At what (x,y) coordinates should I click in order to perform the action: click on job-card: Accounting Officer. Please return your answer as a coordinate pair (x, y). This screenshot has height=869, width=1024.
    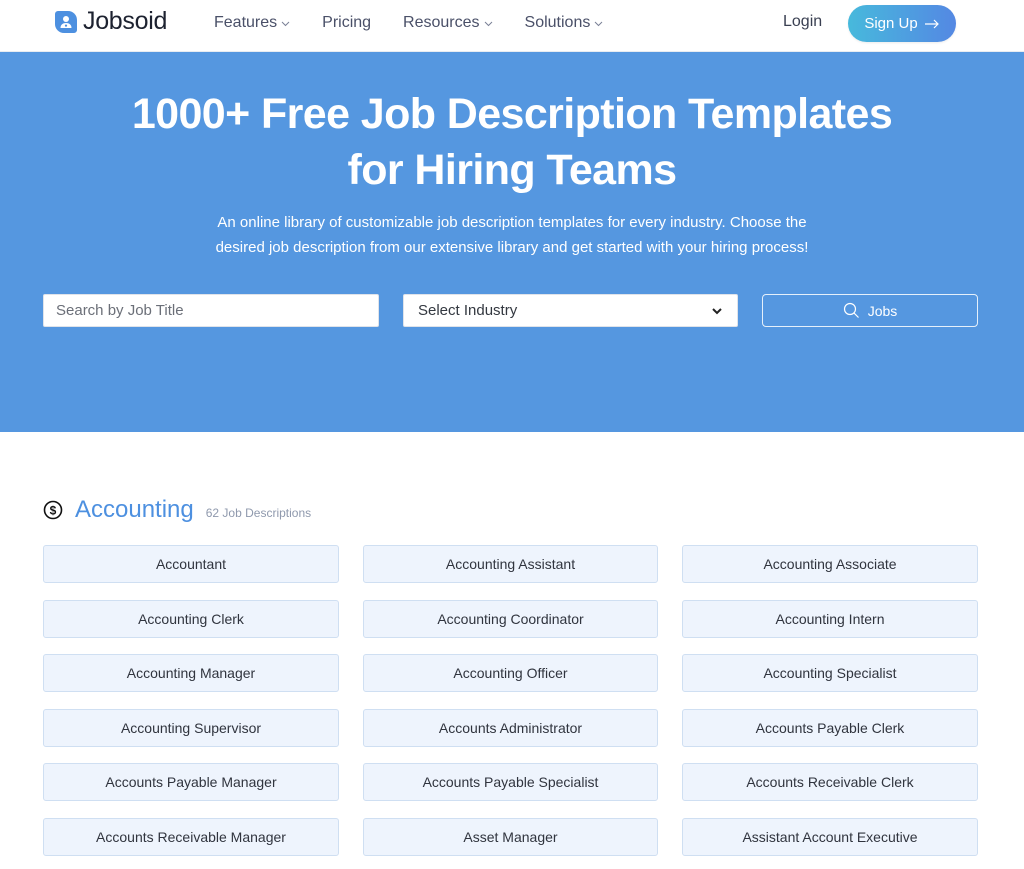
    Looking at the image, I should click on (510, 673).